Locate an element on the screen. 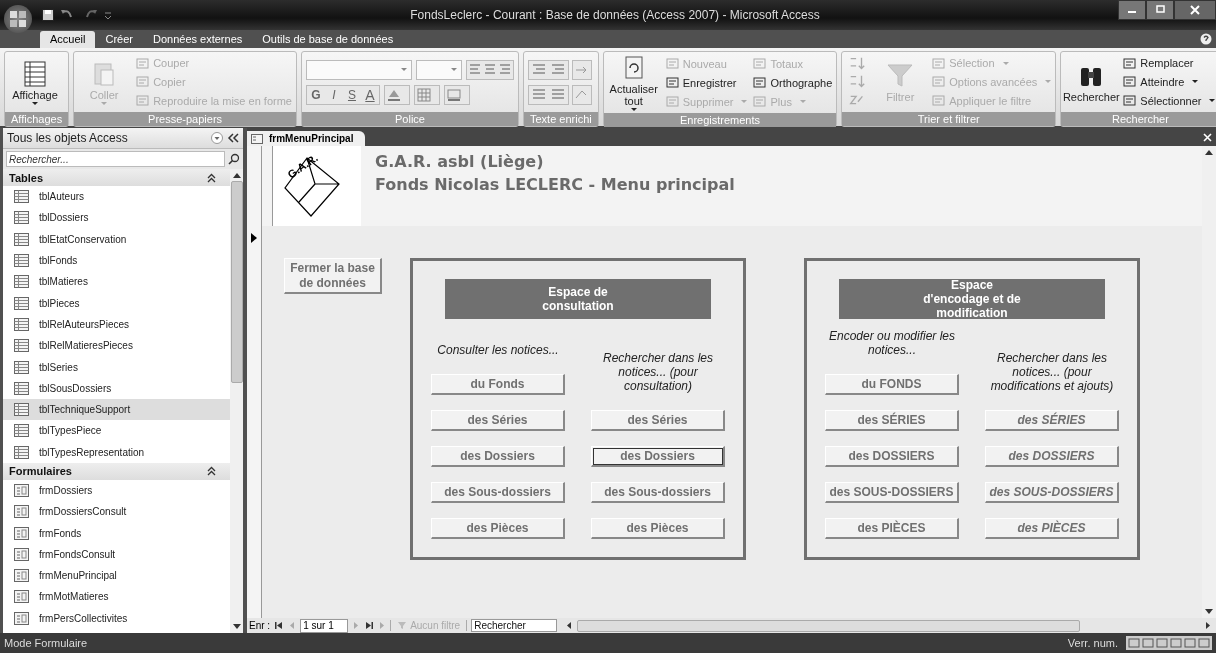  ribbon-button: Remplacer is located at coordinates (1169, 63).